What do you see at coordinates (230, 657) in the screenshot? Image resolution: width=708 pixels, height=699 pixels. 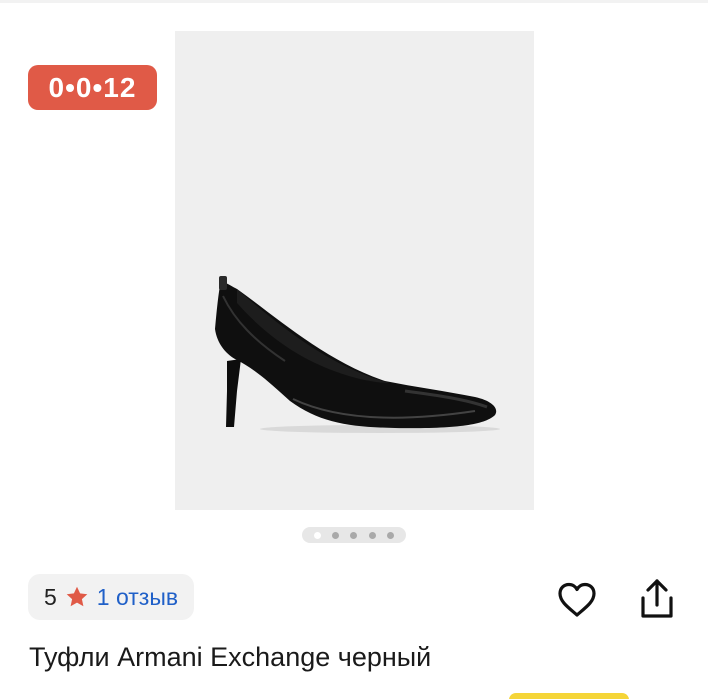 I see `product-title: Туфли Armani Exchange черный` at bounding box center [230, 657].